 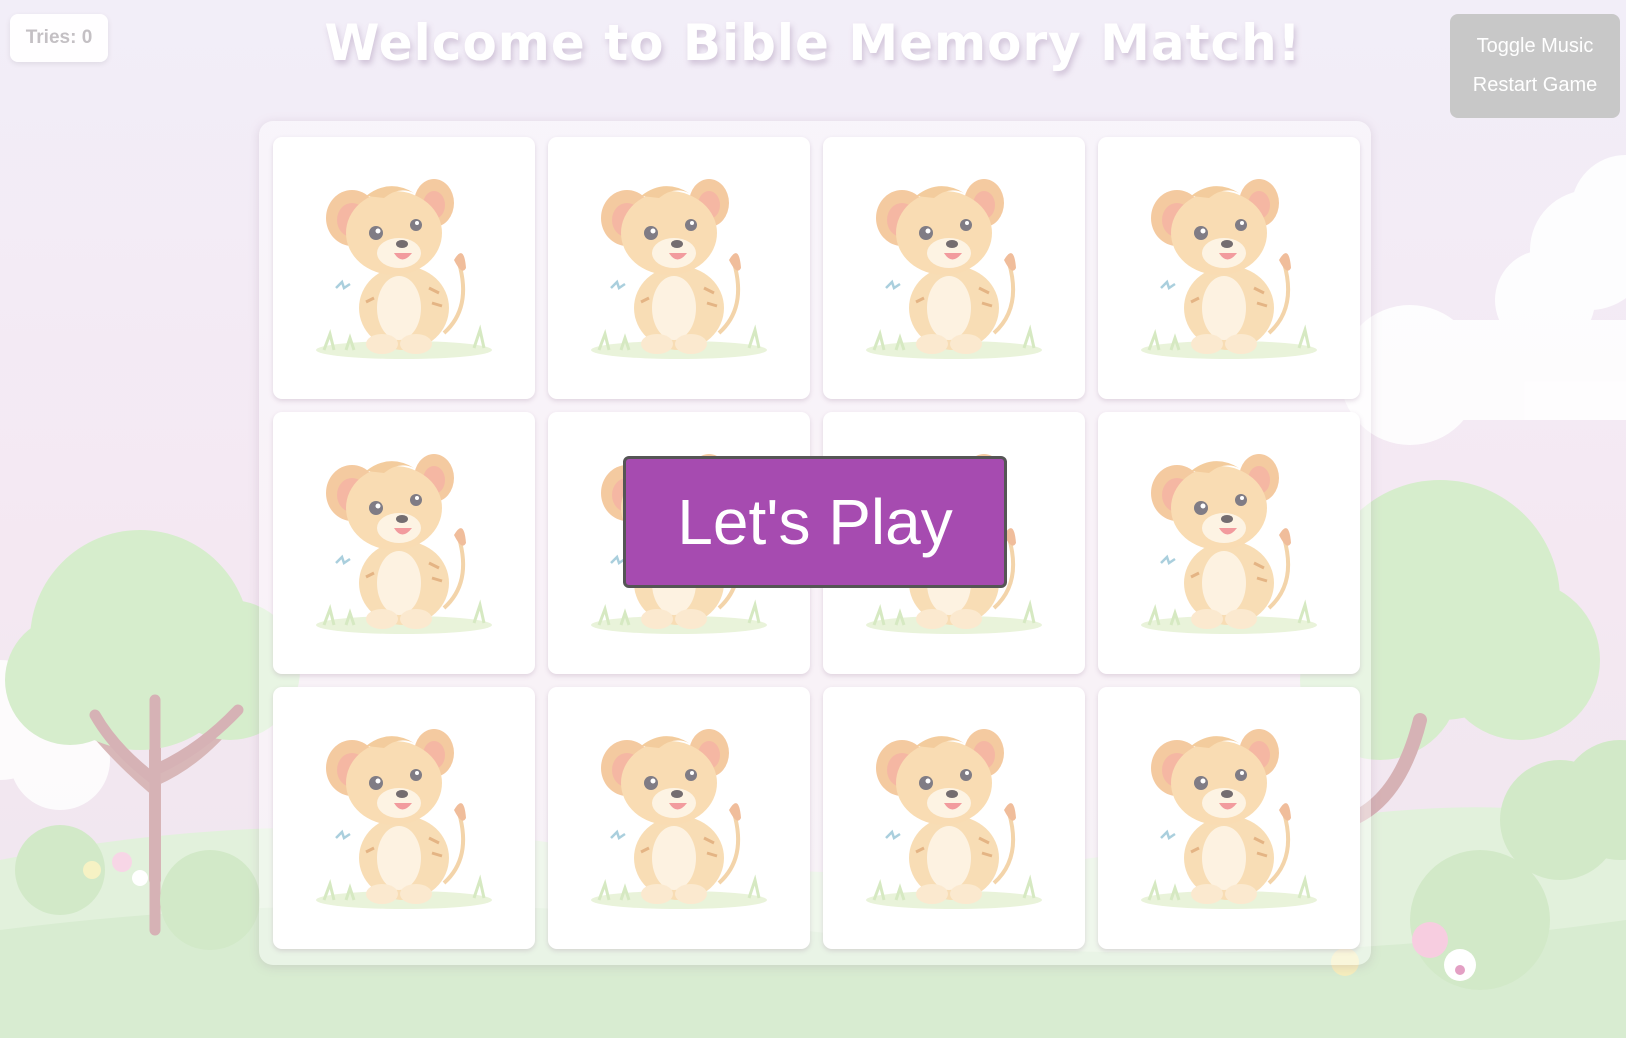 I want to click on page-title: Welcome to Bible Memory Match!, so click(x=813, y=43).